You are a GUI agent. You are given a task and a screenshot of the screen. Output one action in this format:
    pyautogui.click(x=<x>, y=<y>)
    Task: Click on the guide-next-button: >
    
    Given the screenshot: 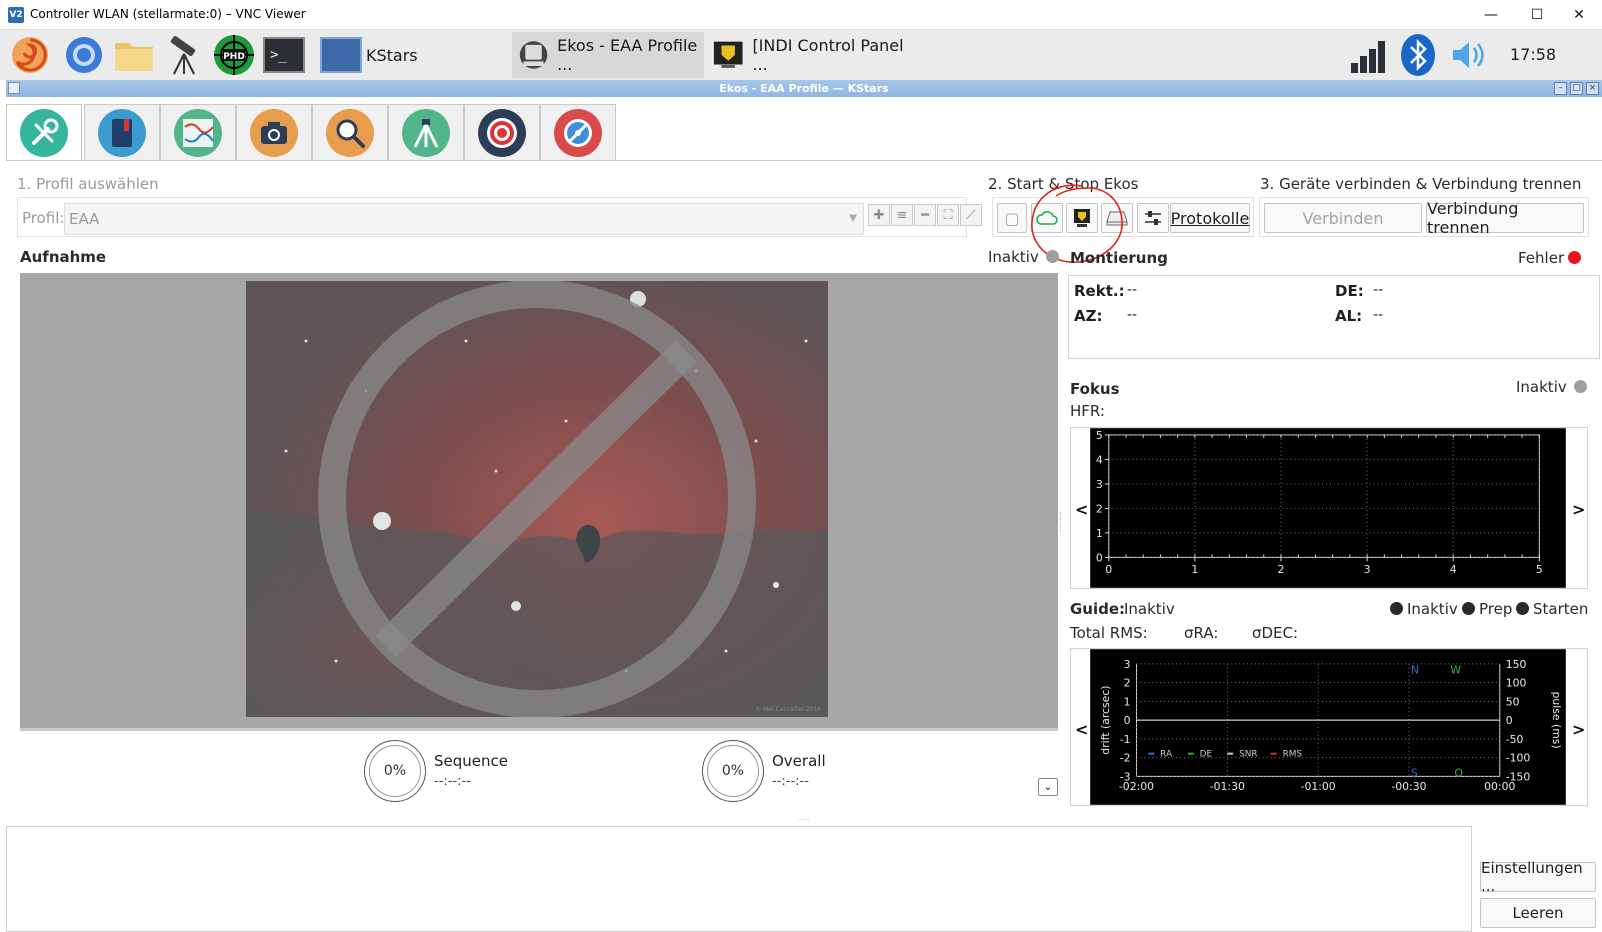 What is the action you would take?
    pyautogui.click(x=1578, y=729)
    